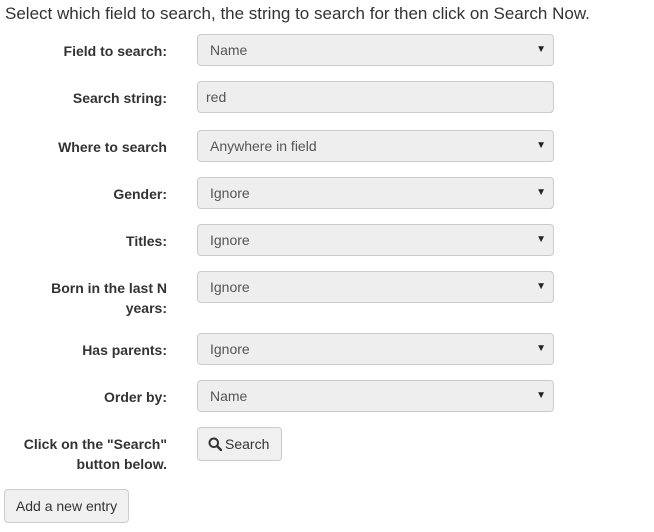 The image size is (654, 532). Describe the element at coordinates (230, 287) in the screenshot. I see `born-in-last-n-years-value: Ignore` at that location.